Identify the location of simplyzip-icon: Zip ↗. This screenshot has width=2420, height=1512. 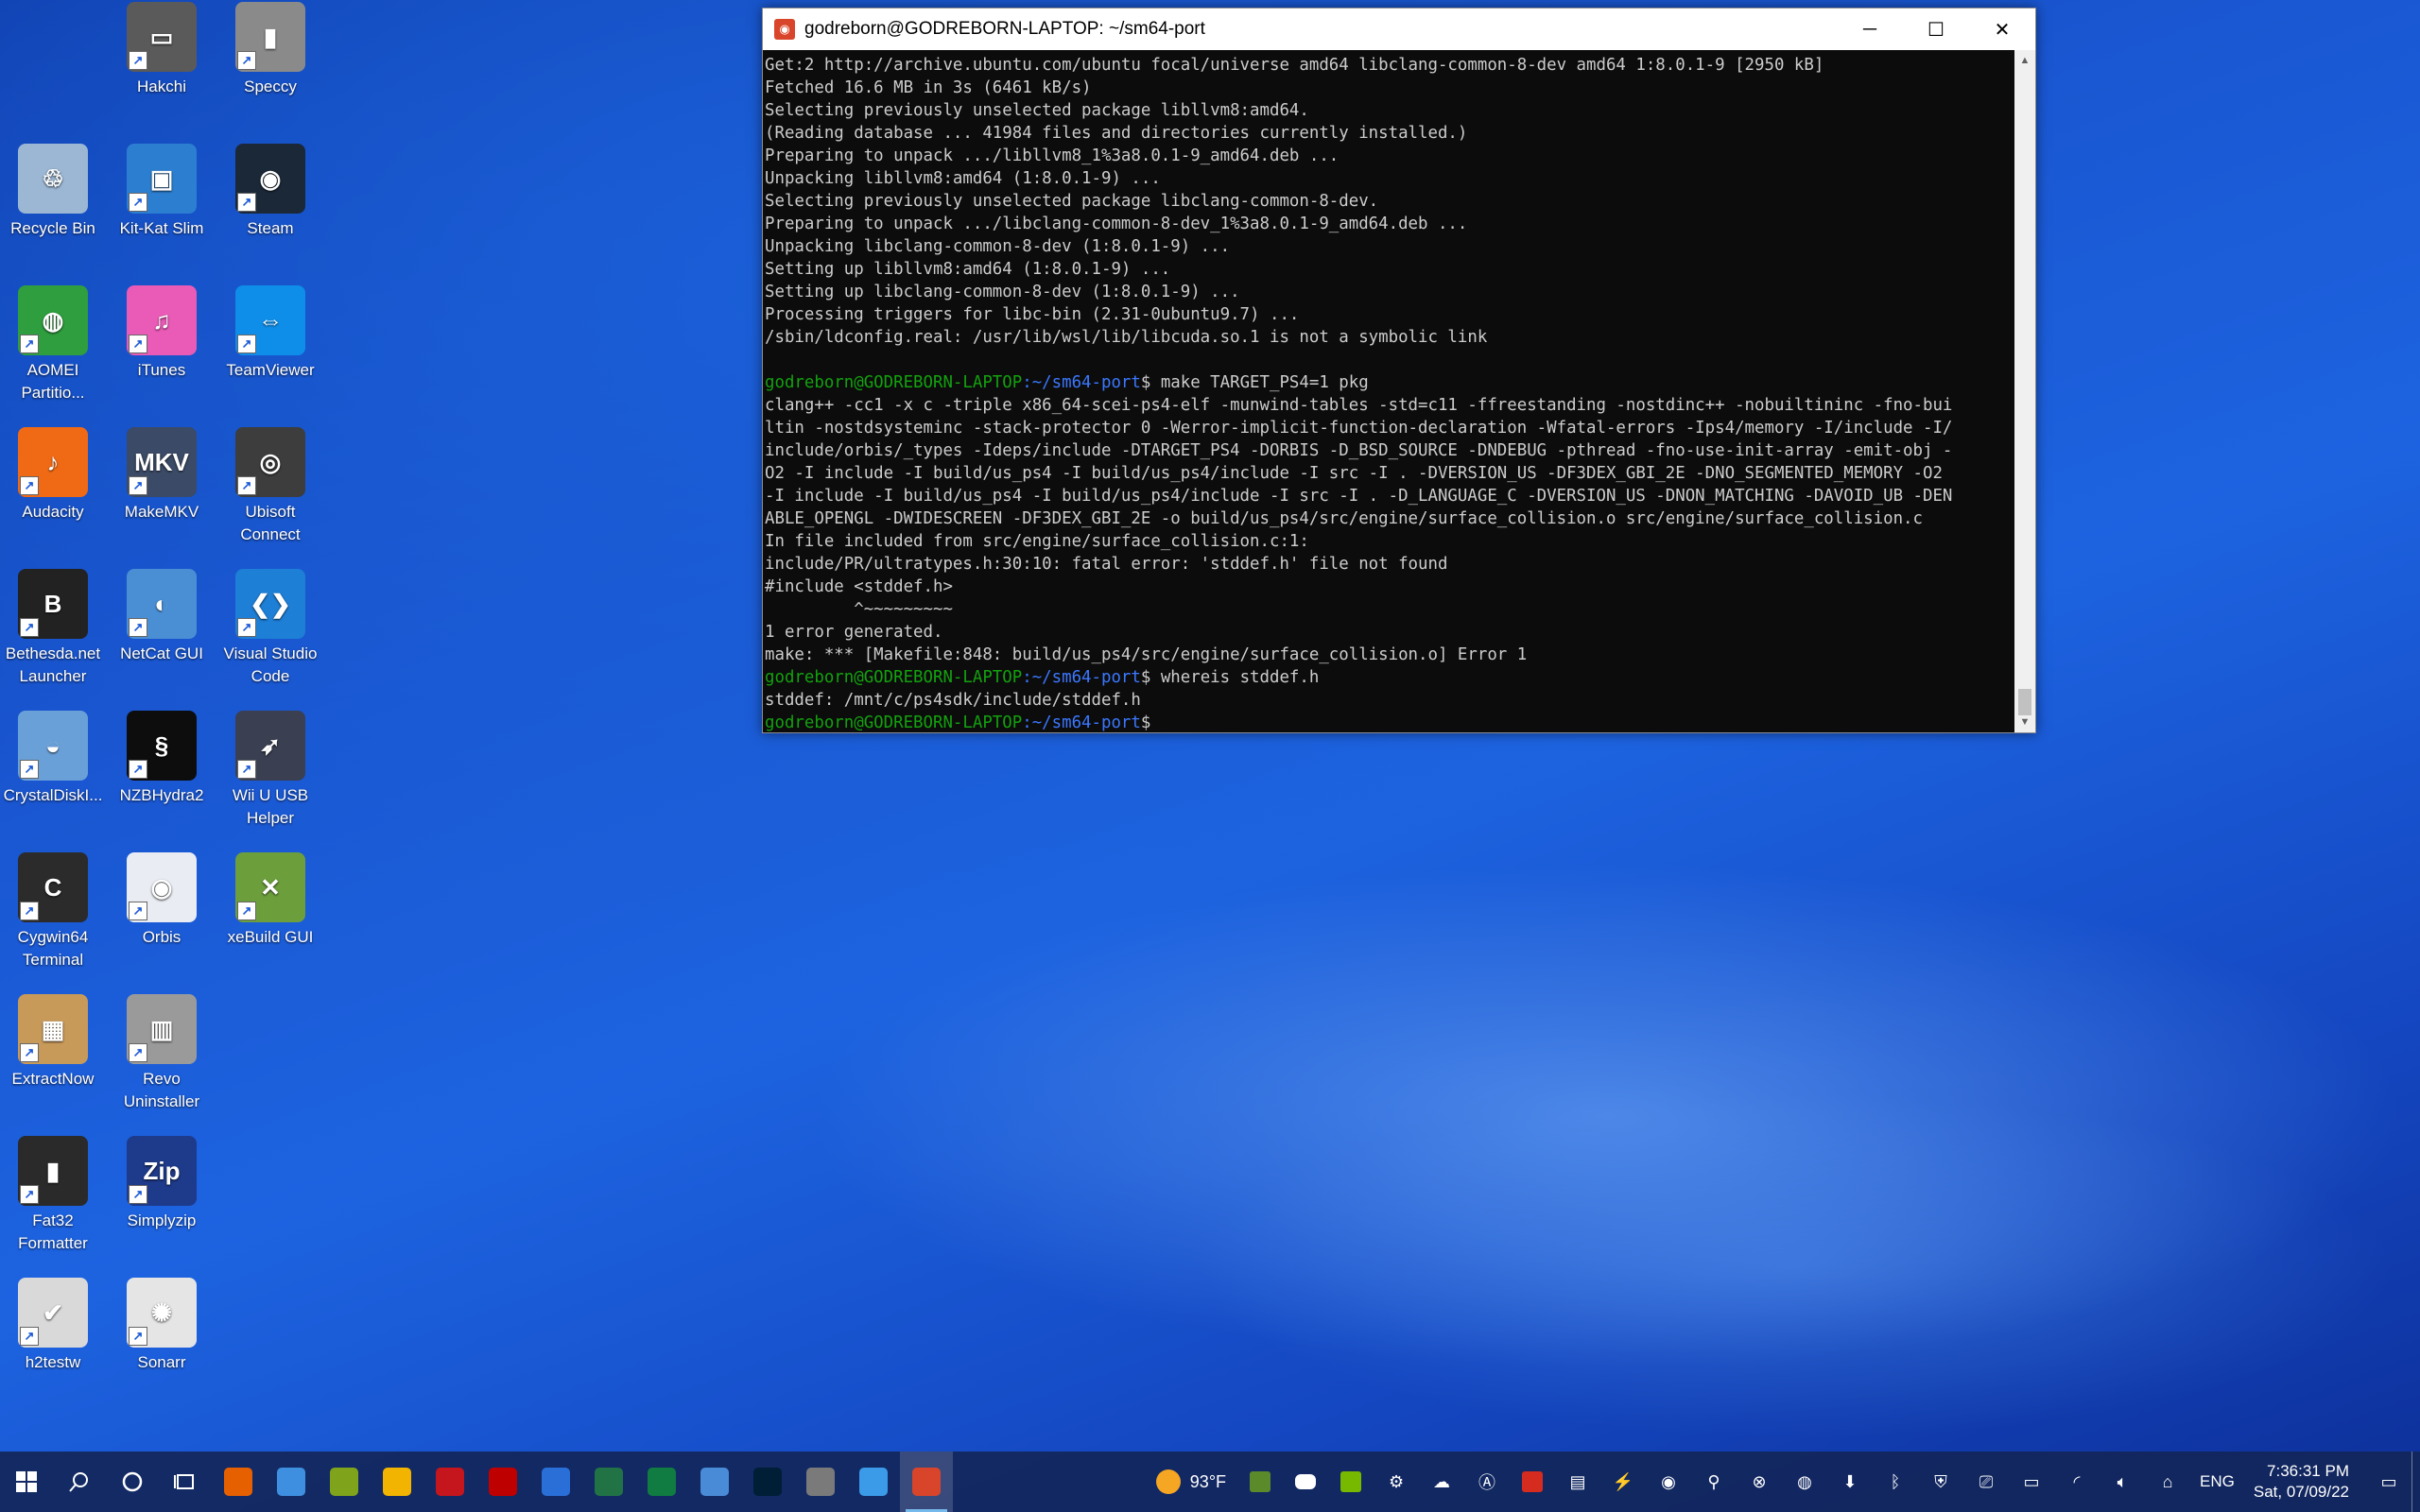
(162, 1171).